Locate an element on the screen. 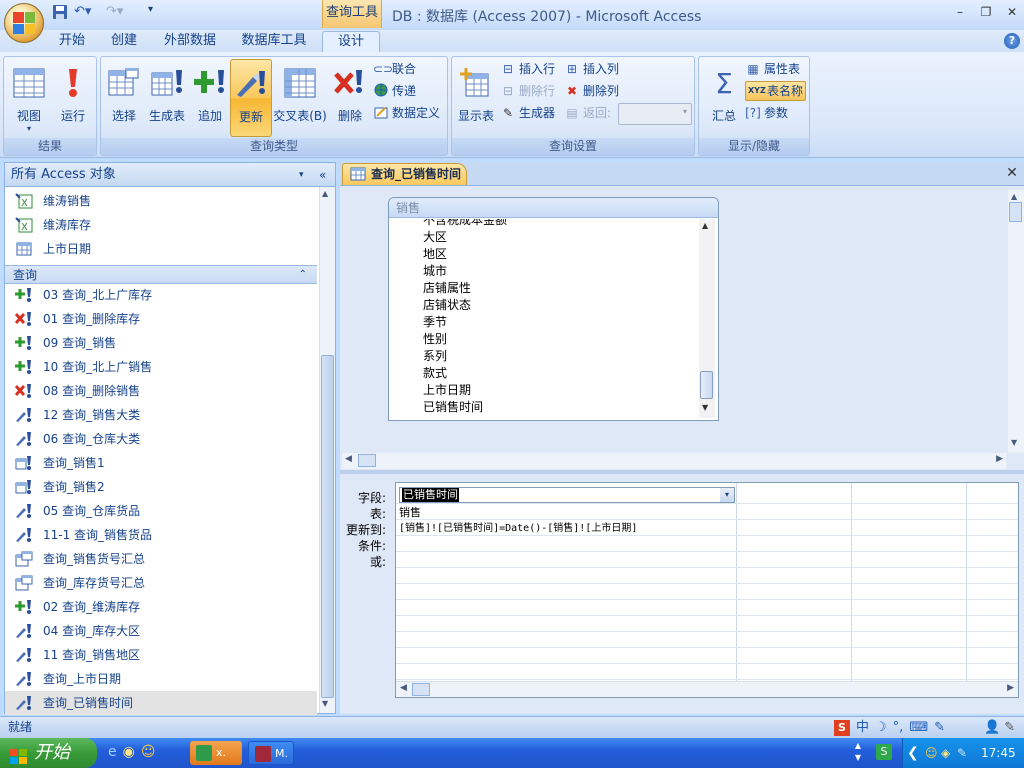 This screenshot has width=1024, height=768. totals-button: Σ 汇总 is located at coordinates (724, 98).